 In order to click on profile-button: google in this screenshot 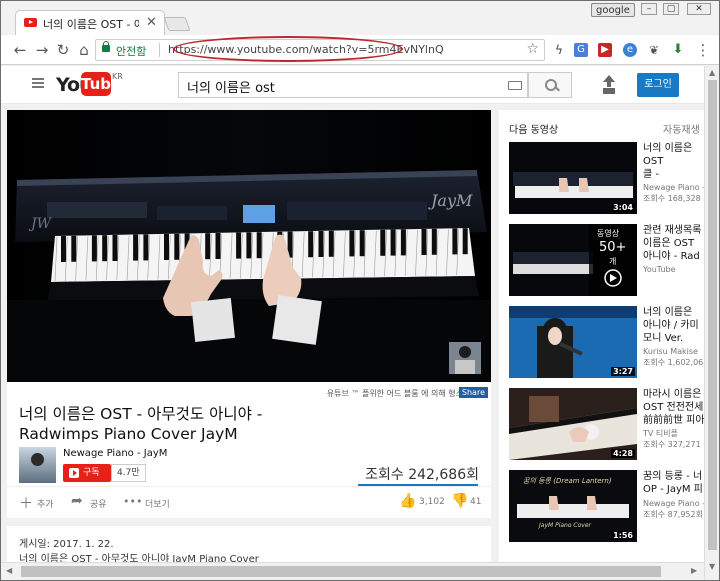, I will do `click(613, 10)`.